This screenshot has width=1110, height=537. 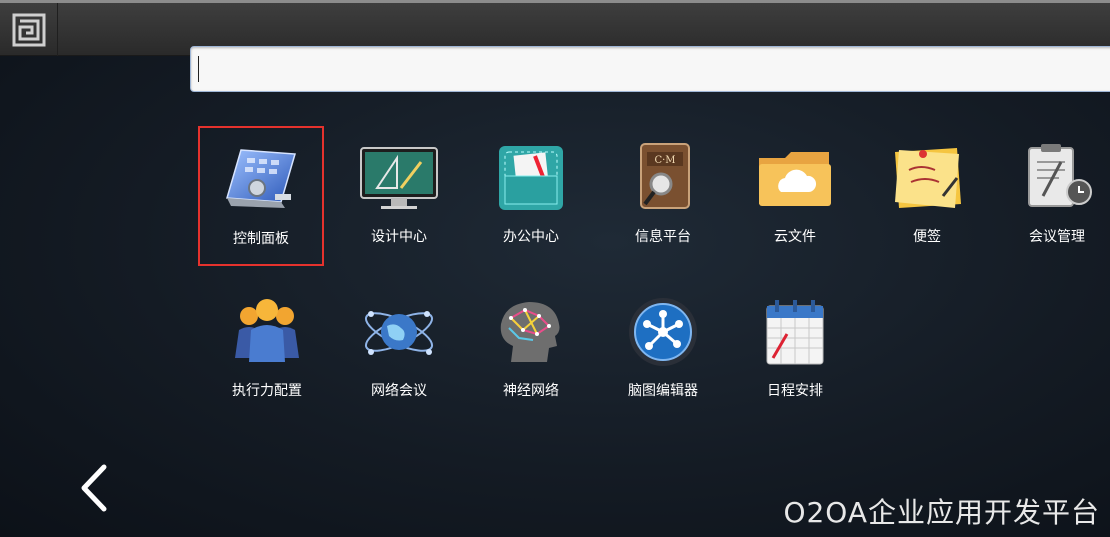 I want to click on brand-watermark: O2OA企业应用开发平台, so click(x=941, y=512).